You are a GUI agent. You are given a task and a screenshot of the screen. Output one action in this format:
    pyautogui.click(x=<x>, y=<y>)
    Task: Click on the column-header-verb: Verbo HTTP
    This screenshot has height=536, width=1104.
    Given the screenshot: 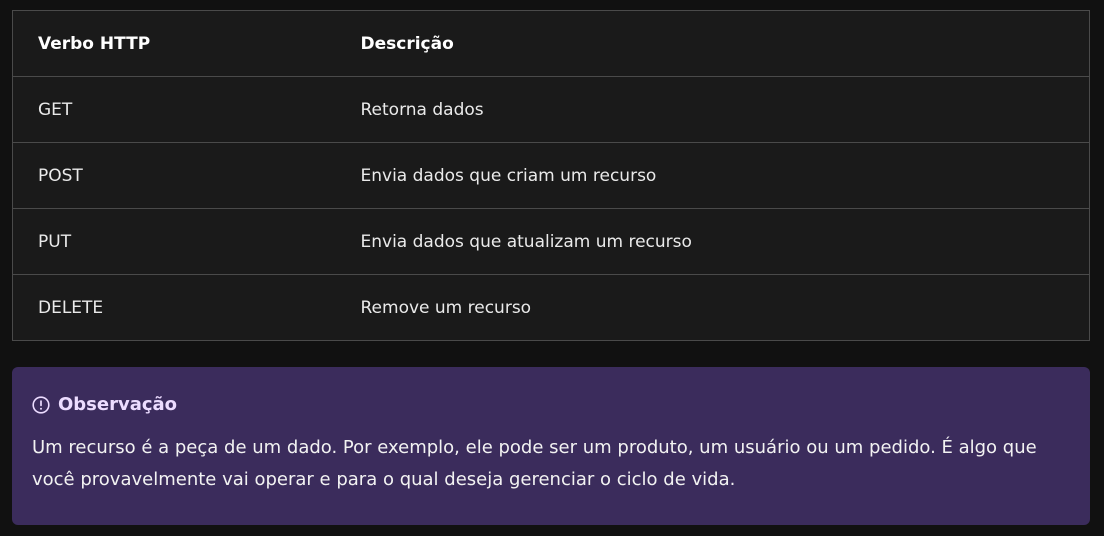 What is the action you would take?
    pyautogui.click(x=174, y=43)
    